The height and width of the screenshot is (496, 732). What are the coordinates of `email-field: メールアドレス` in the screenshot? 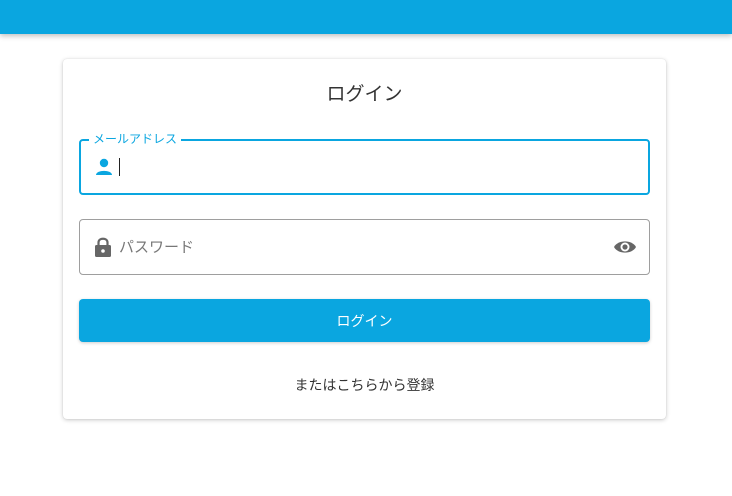 It's located at (364, 163).